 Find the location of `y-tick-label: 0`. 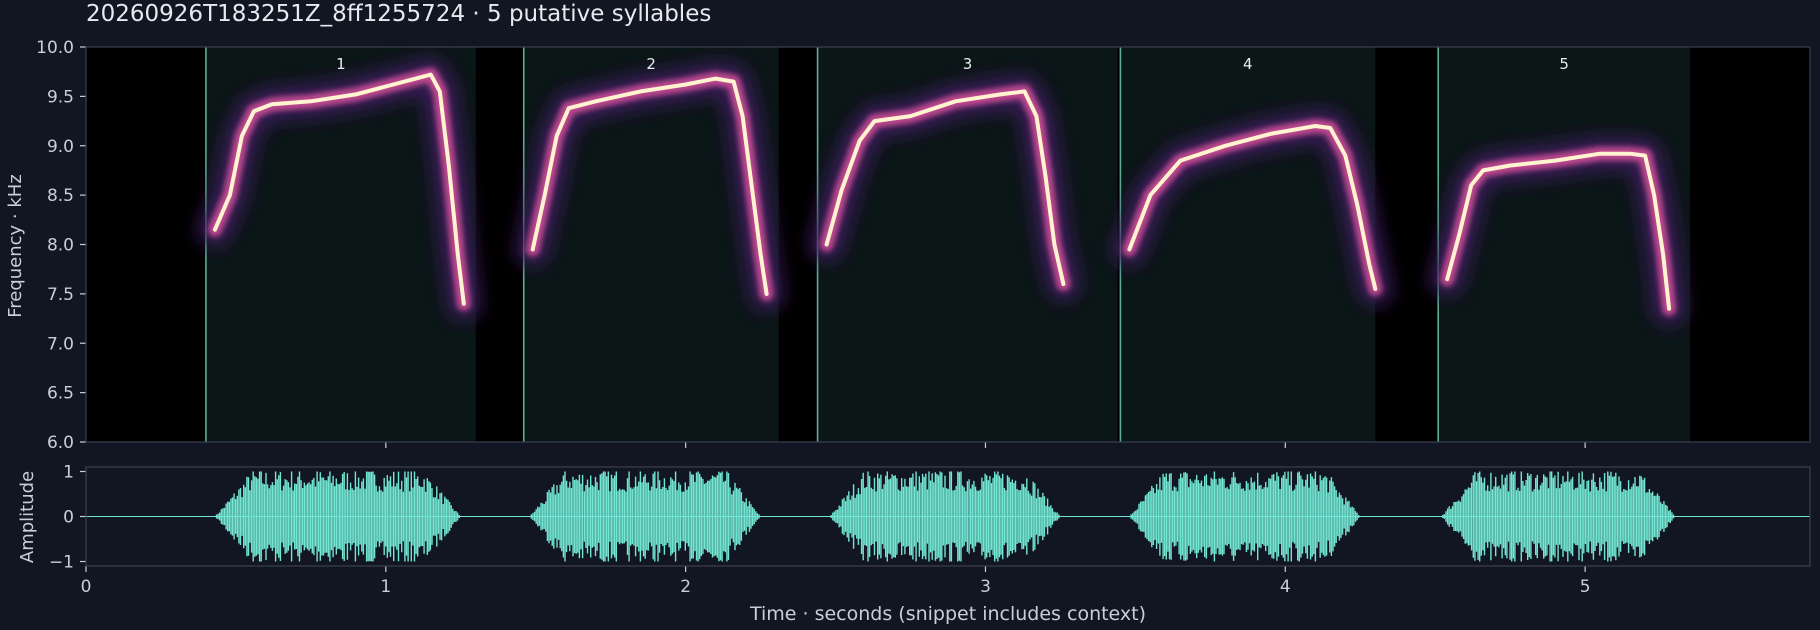

y-tick-label: 0 is located at coordinates (68, 518).